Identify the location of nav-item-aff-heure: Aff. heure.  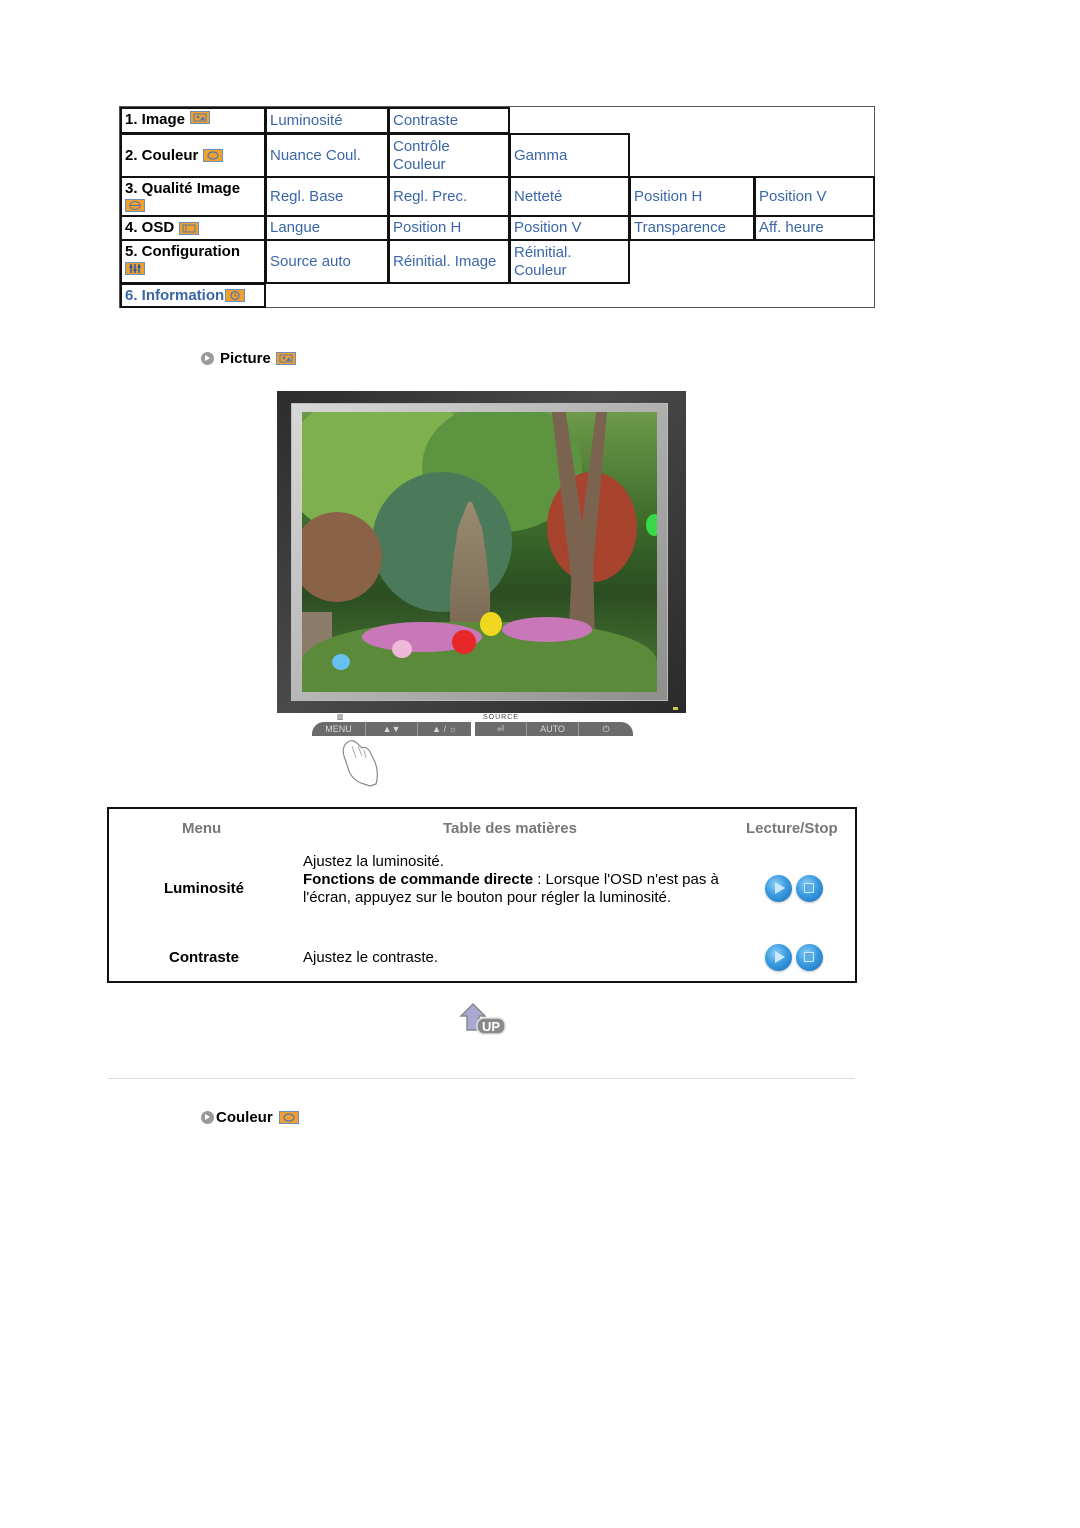
(814, 228).